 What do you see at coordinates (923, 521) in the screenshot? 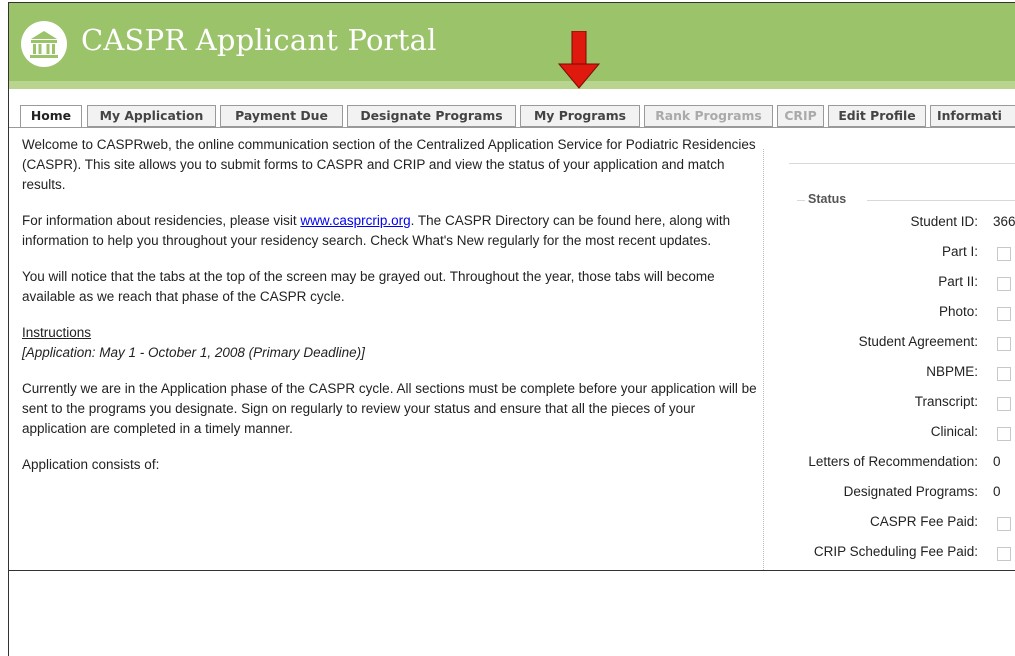
I see `status-label: CASPR Fee Paid:` at bounding box center [923, 521].